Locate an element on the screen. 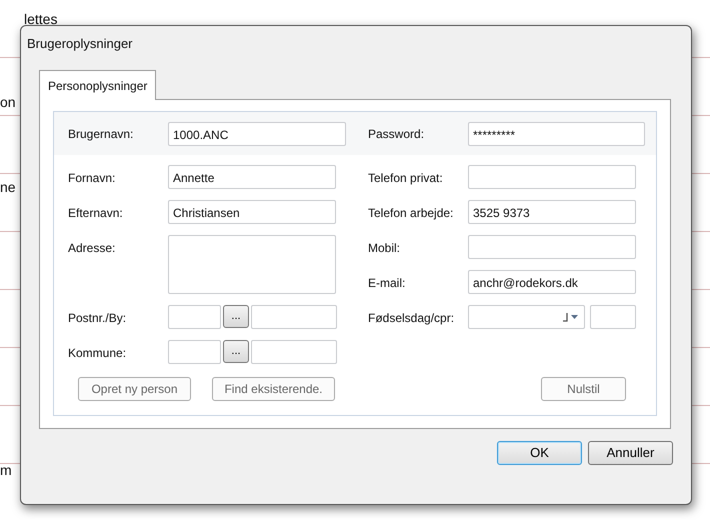  field-label: Mobil: is located at coordinates (385, 248).